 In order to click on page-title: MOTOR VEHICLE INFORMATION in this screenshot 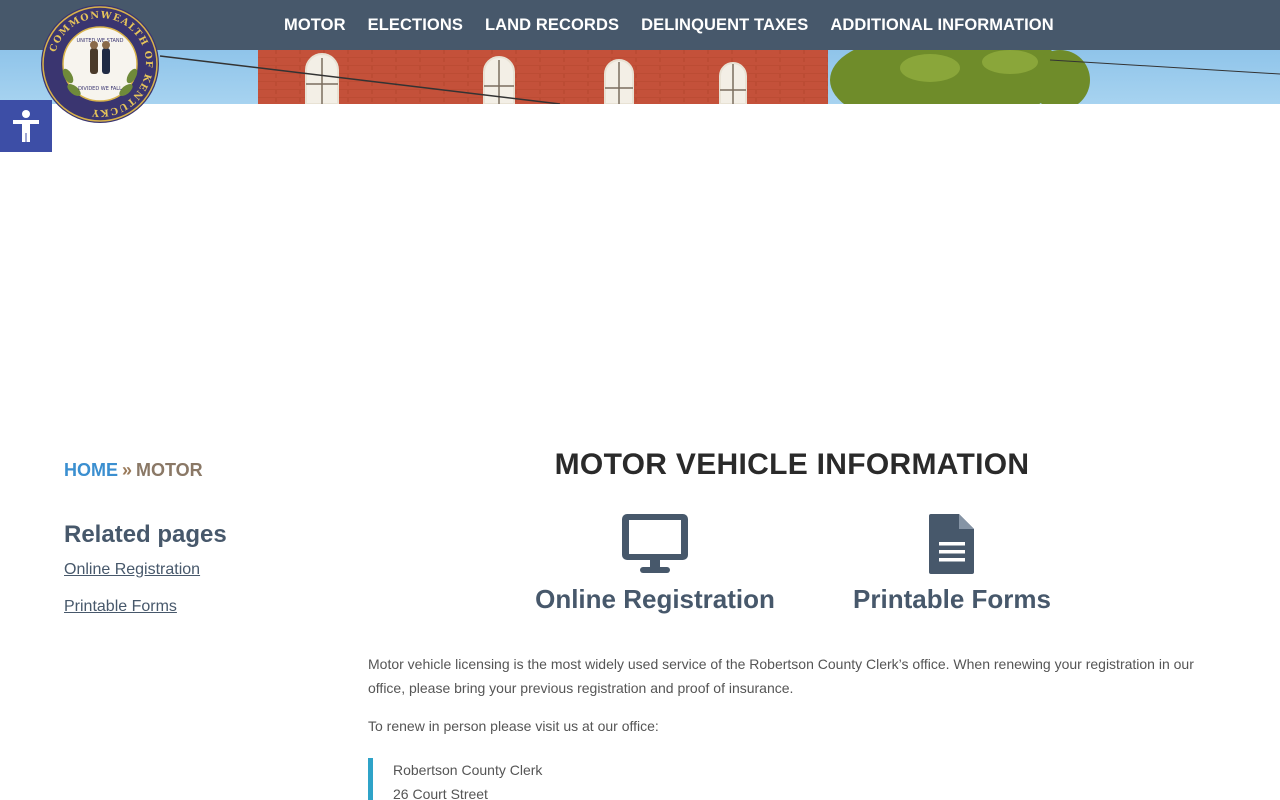, I will do `click(792, 464)`.